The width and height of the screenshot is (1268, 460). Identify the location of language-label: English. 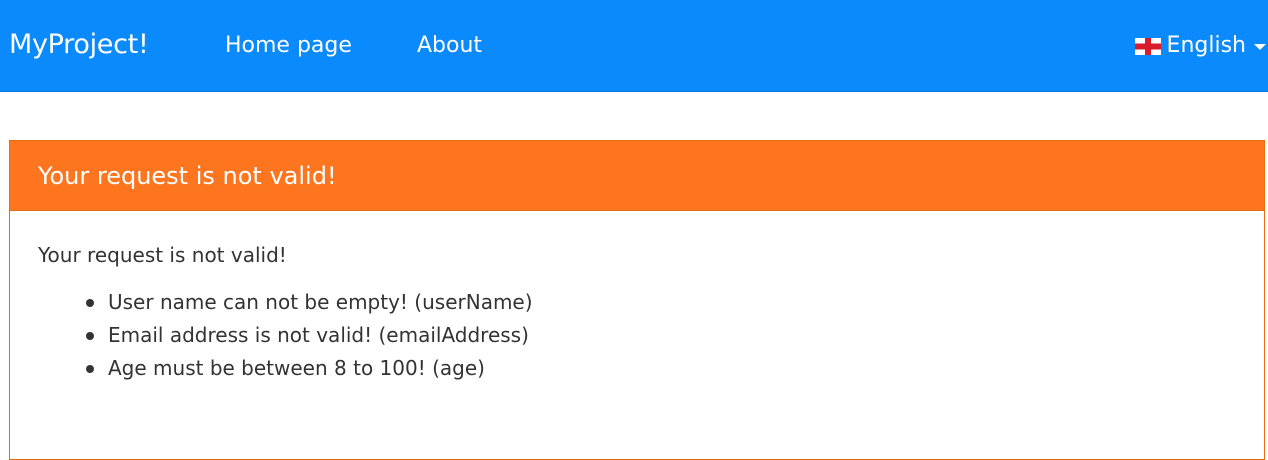
(1206, 45).